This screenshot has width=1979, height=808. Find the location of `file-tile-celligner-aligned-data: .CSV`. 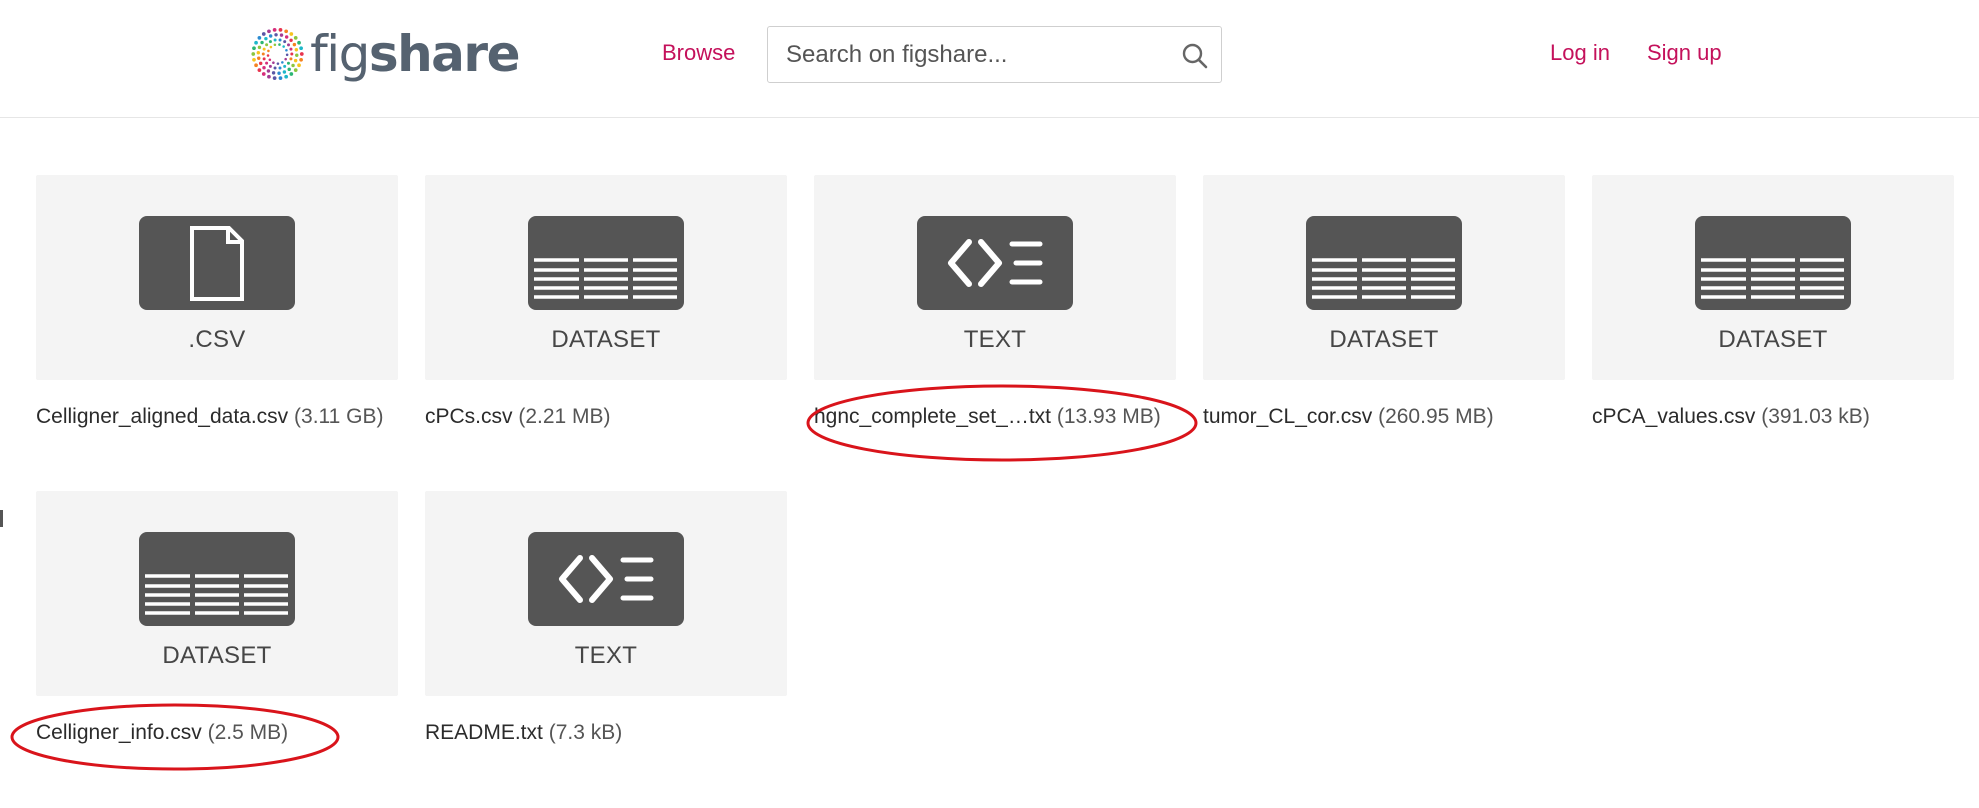

file-tile-celligner-aligned-data: .CSV is located at coordinates (217, 277).